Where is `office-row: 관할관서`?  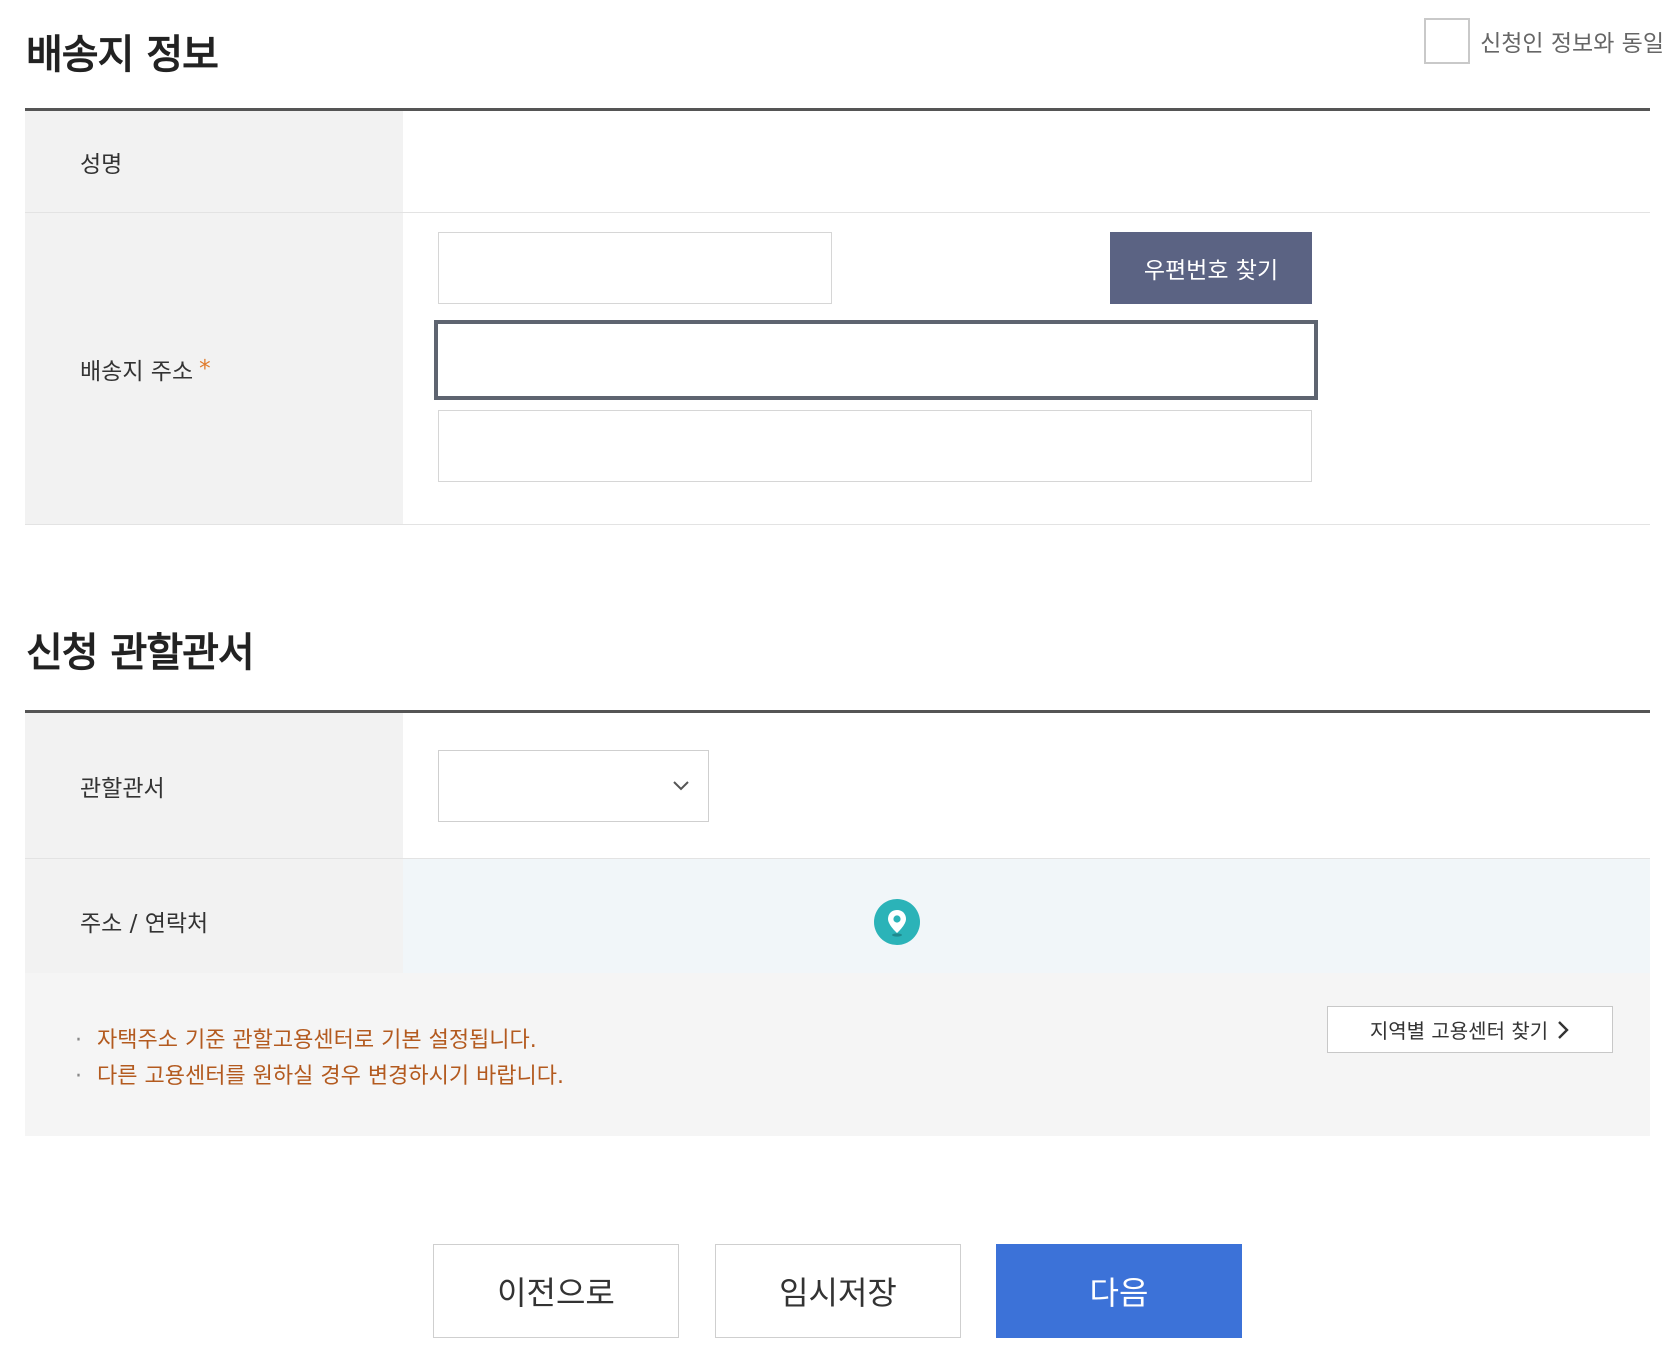 office-row: 관할관서 is located at coordinates (837, 786).